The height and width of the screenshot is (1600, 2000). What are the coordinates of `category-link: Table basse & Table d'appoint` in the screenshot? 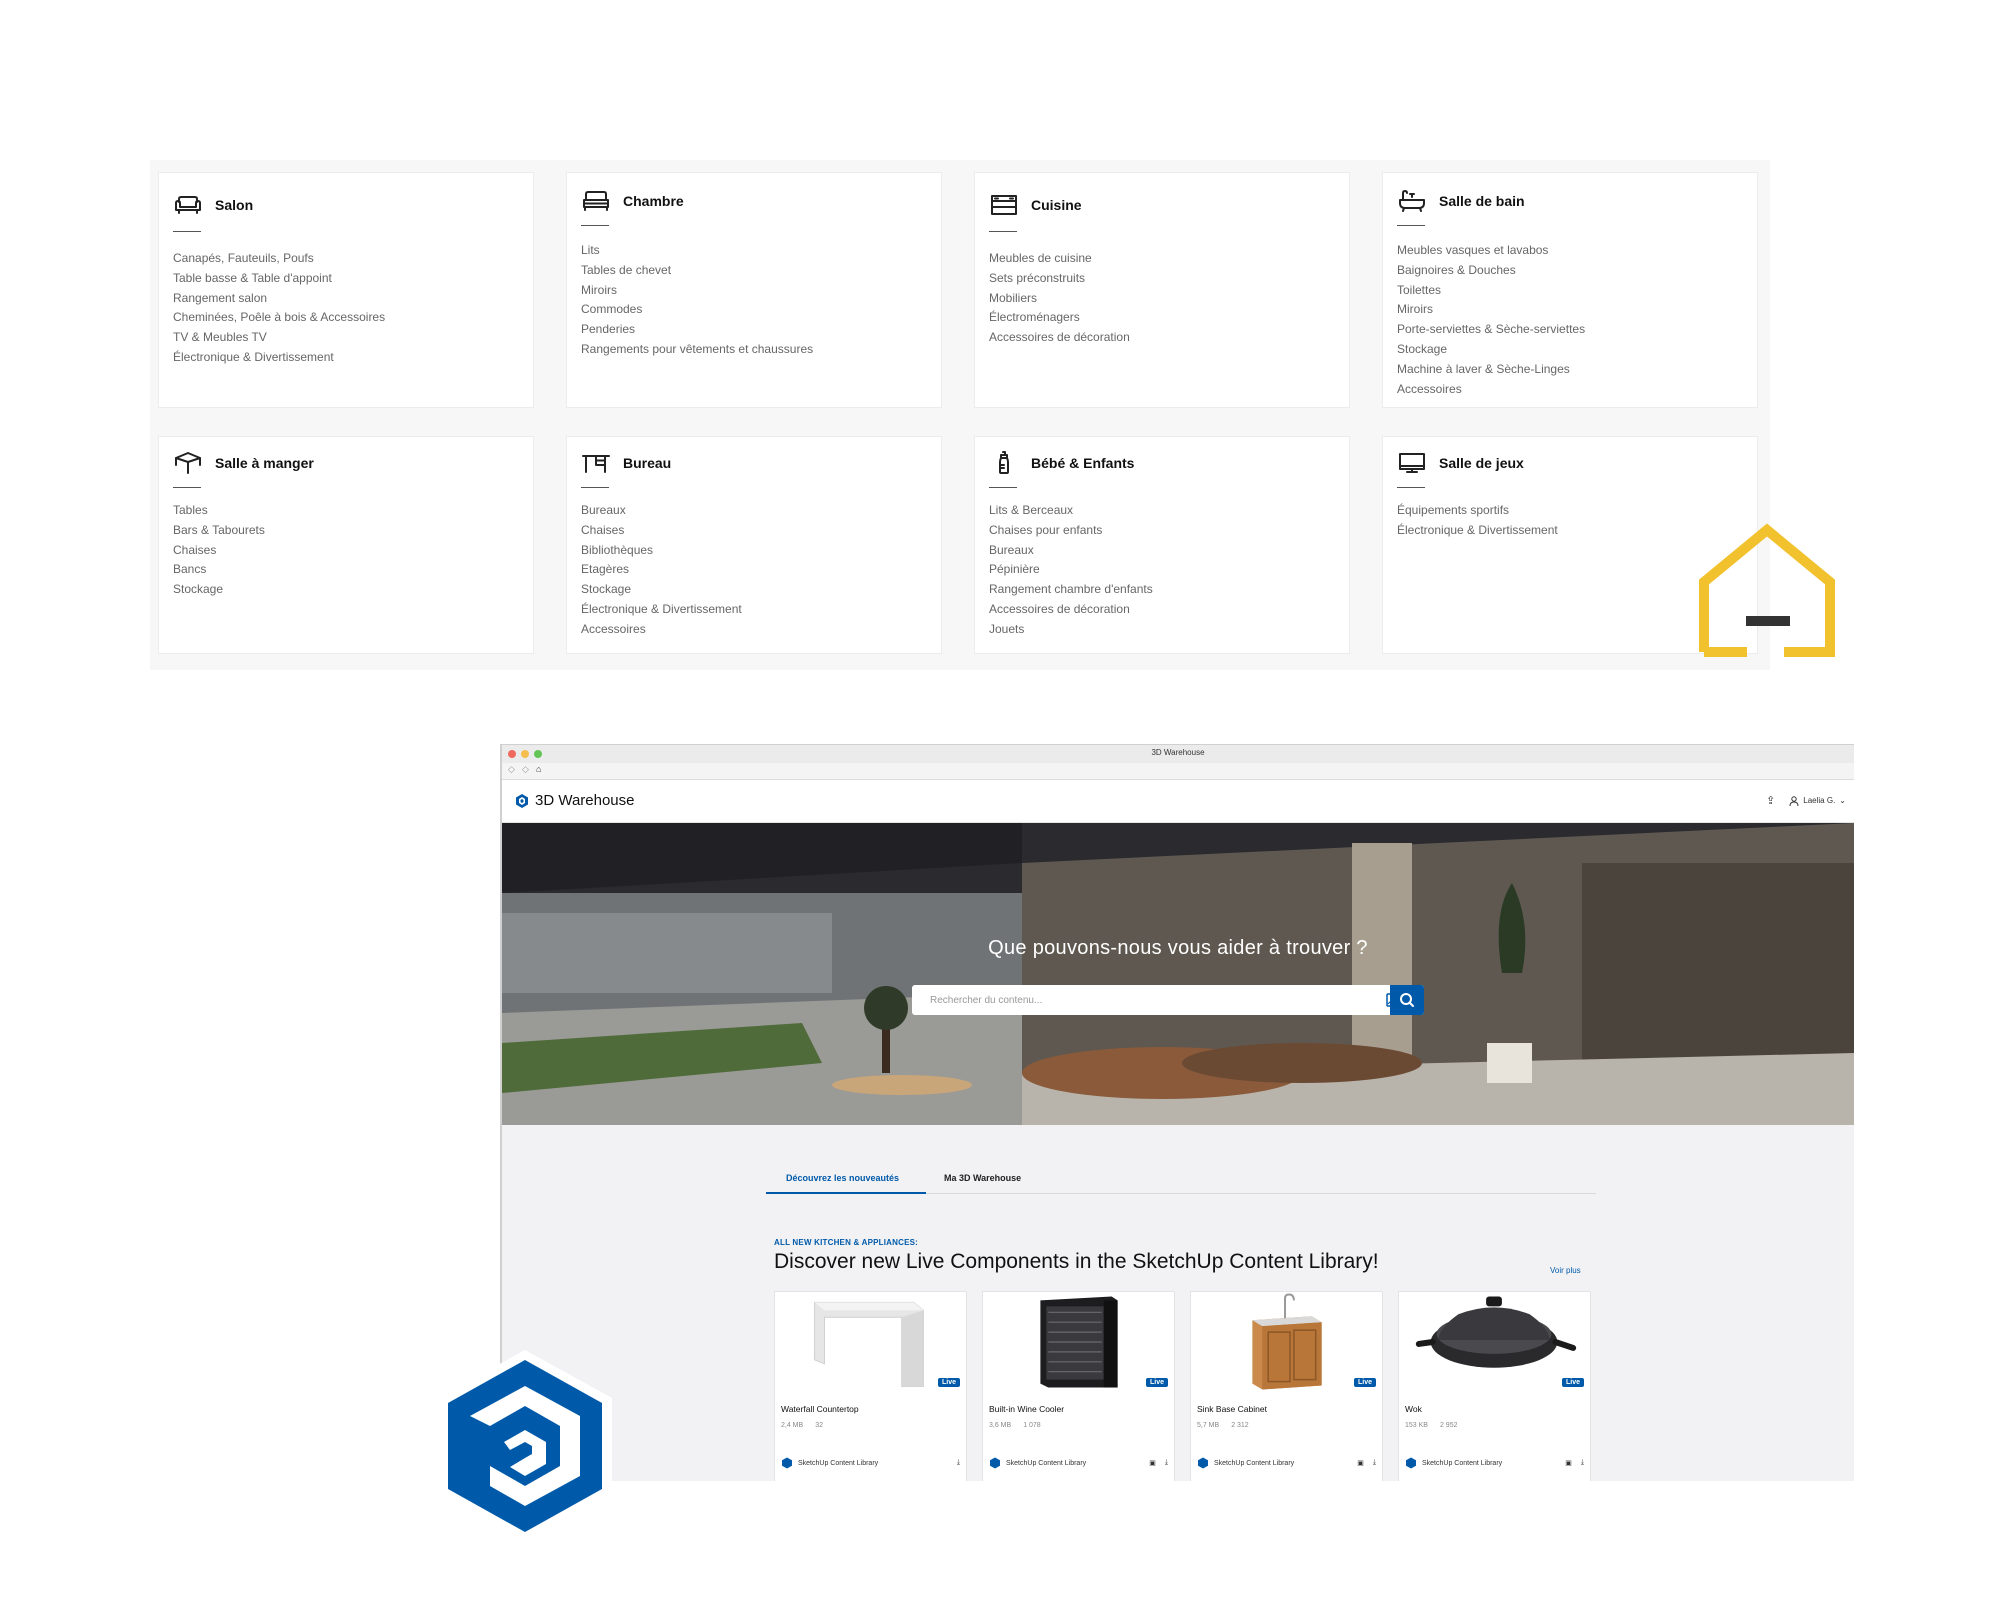 It's located at (279, 279).